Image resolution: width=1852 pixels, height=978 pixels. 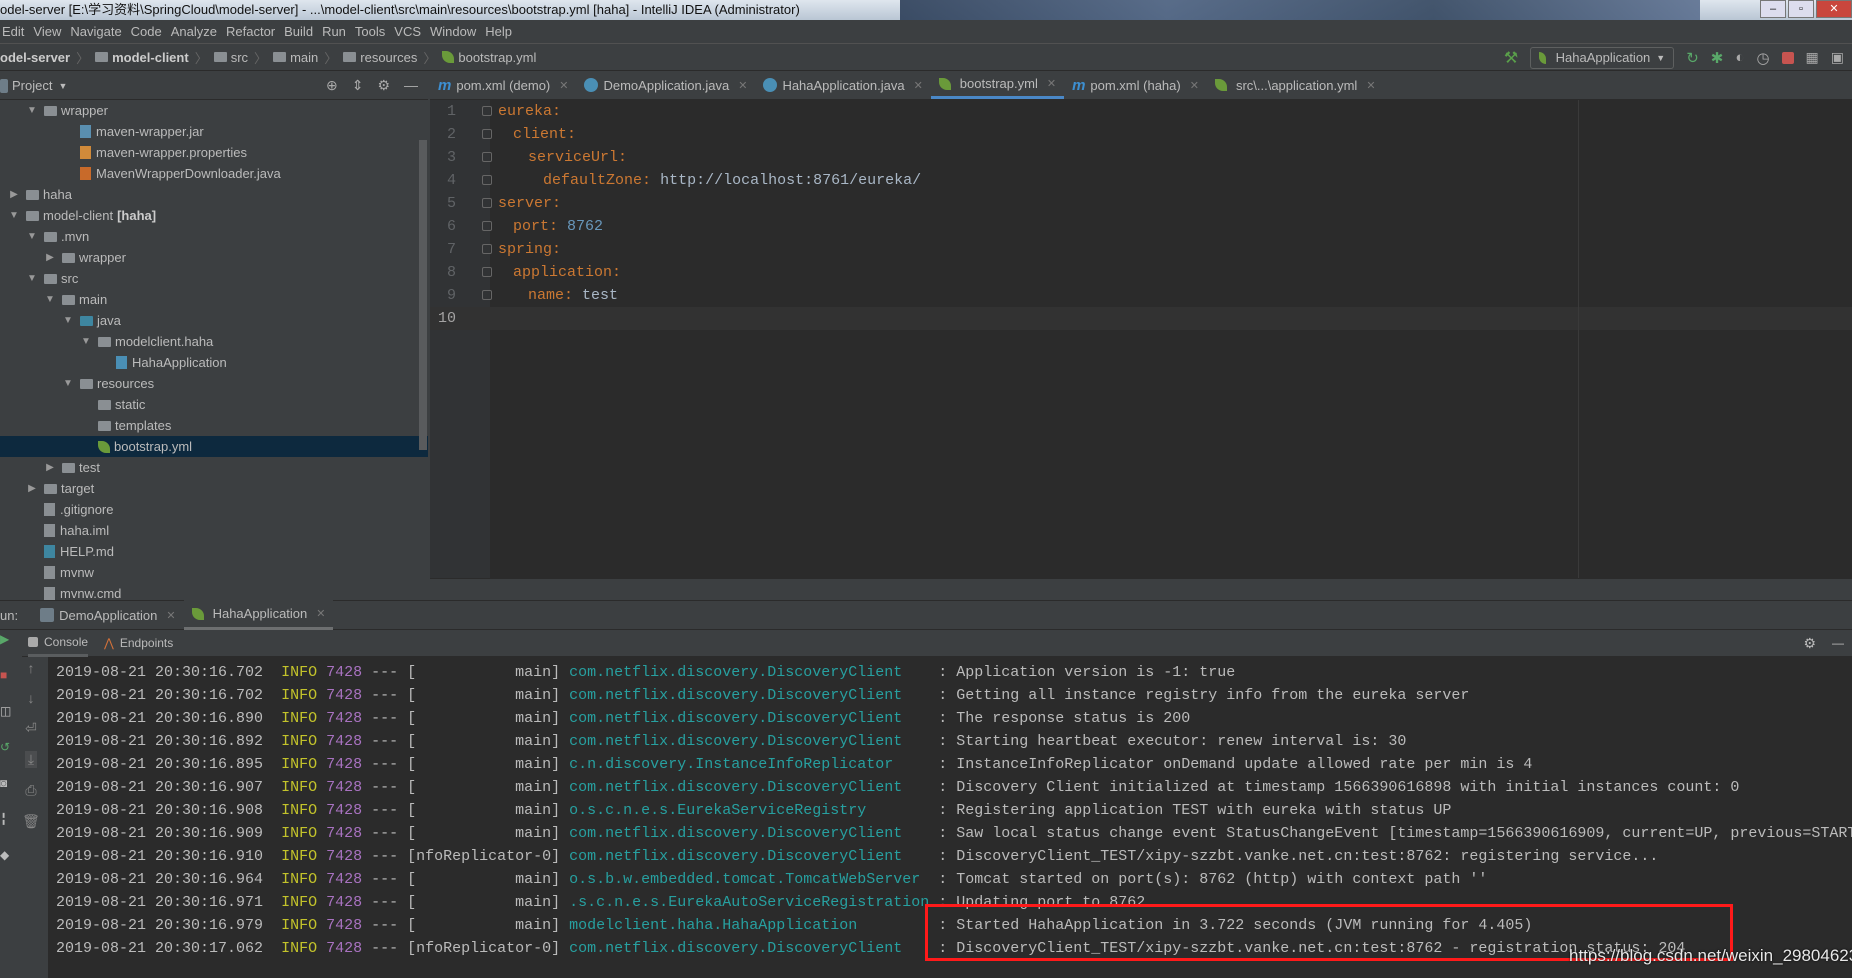 What do you see at coordinates (214, 446) in the screenshot?
I see `tree-item: bootstrap.yml` at bounding box center [214, 446].